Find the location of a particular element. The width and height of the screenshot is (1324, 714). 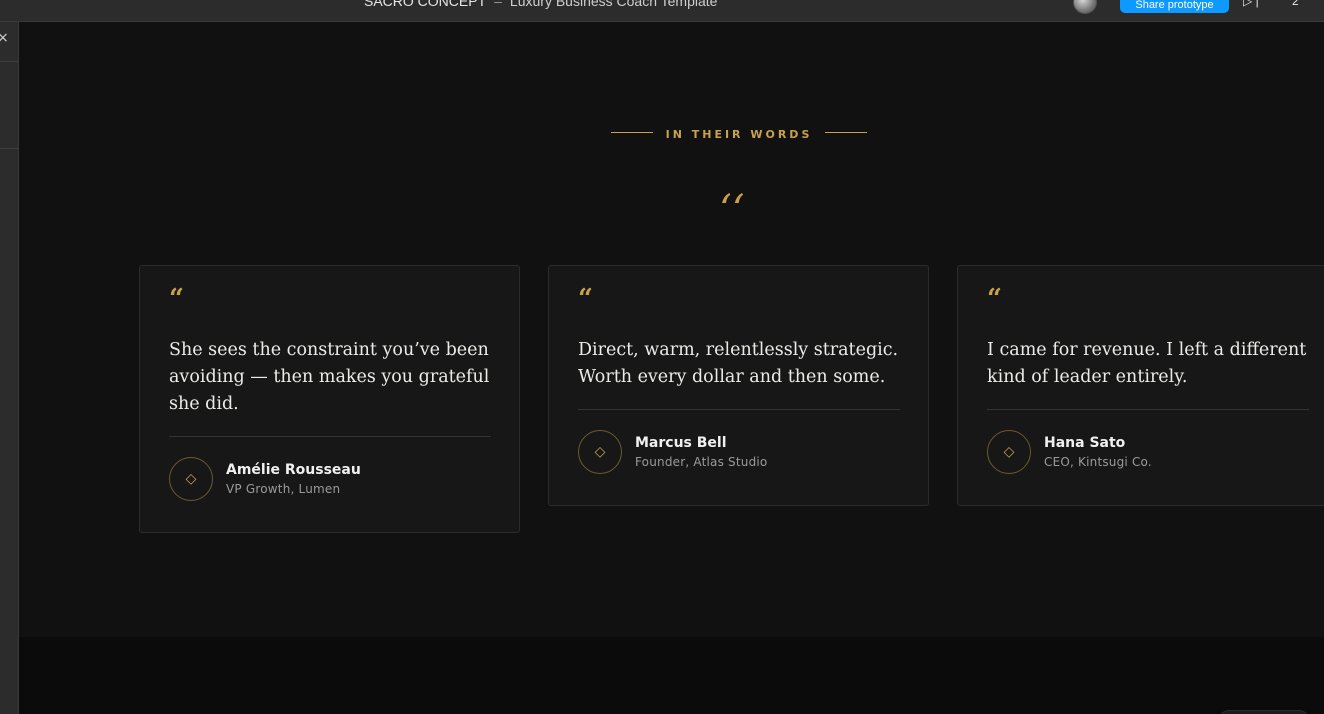

zoom-level: 2 is located at coordinates (1295, 4).